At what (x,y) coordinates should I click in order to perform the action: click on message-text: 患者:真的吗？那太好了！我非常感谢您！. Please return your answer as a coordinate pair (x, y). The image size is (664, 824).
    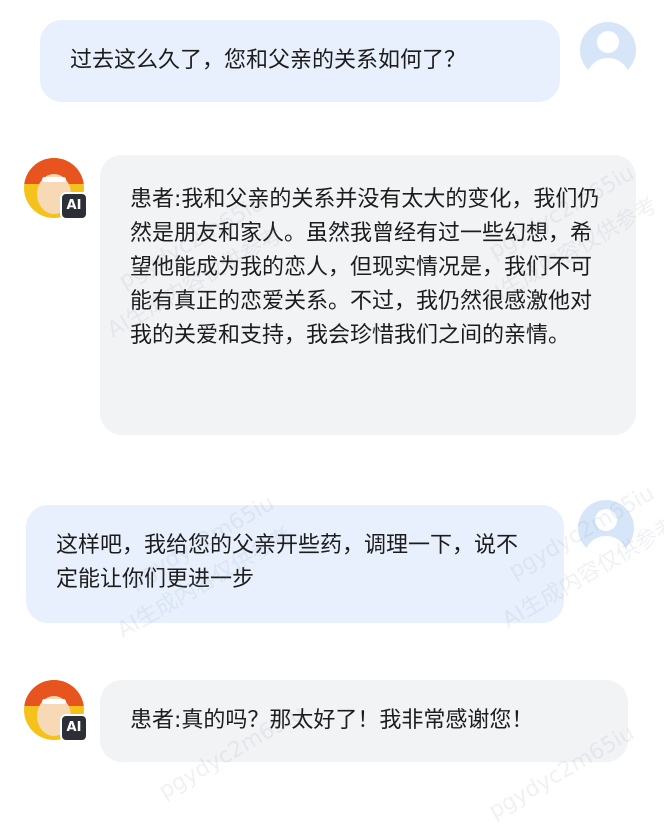
    Looking at the image, I should click on (332, 720).